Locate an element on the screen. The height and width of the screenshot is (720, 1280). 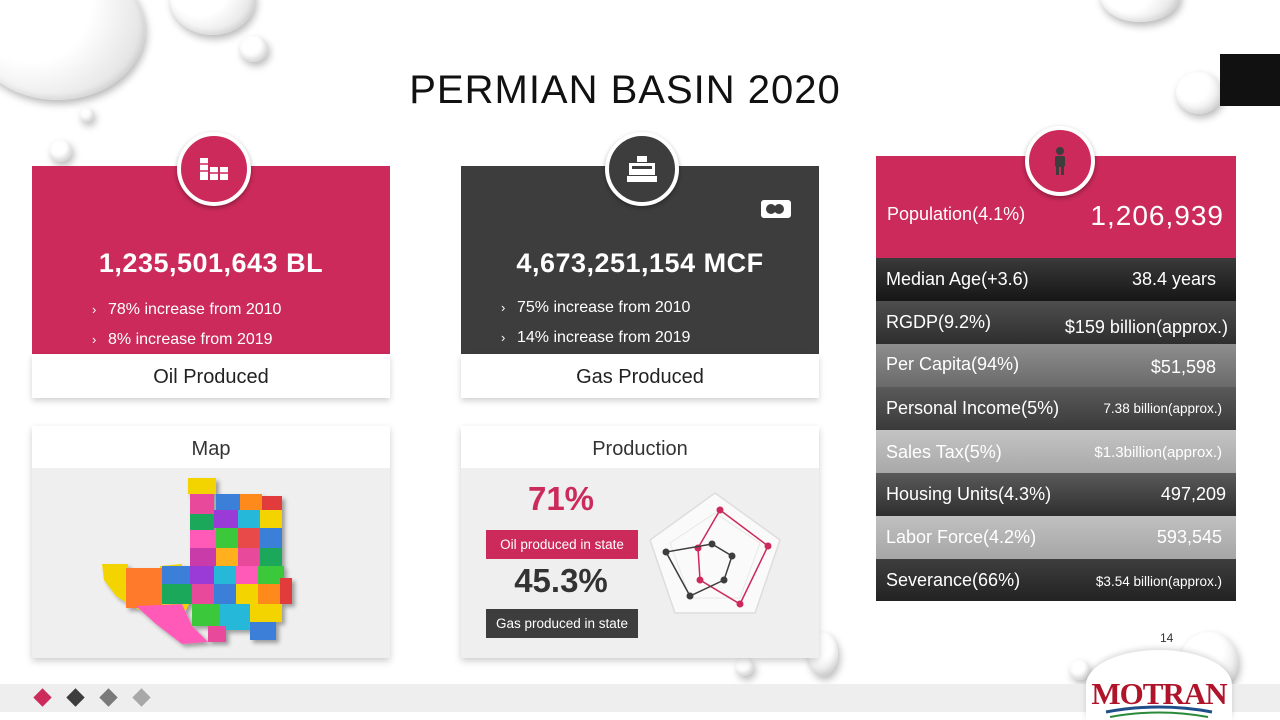
stat-row-housing-units: Housing Units(4.3%) 497,209 is located at coordinates (1056, 494).